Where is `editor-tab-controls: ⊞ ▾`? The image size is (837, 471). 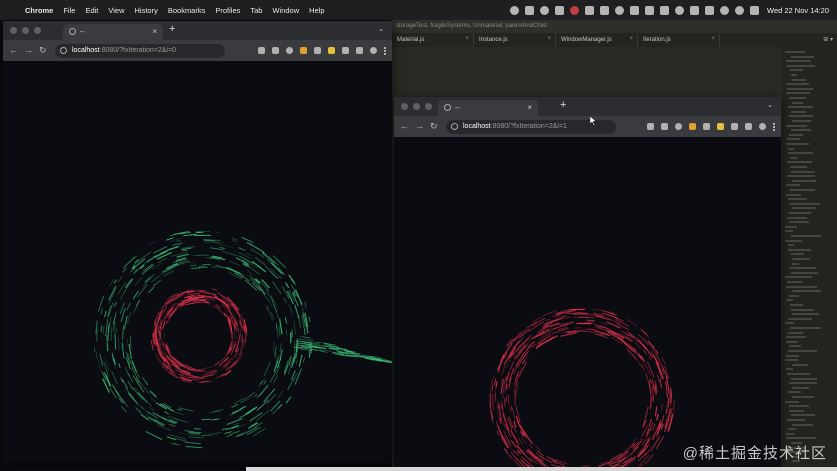
editor-tab-controls: ⊞ ▾ is located at coordinates (828, 40).